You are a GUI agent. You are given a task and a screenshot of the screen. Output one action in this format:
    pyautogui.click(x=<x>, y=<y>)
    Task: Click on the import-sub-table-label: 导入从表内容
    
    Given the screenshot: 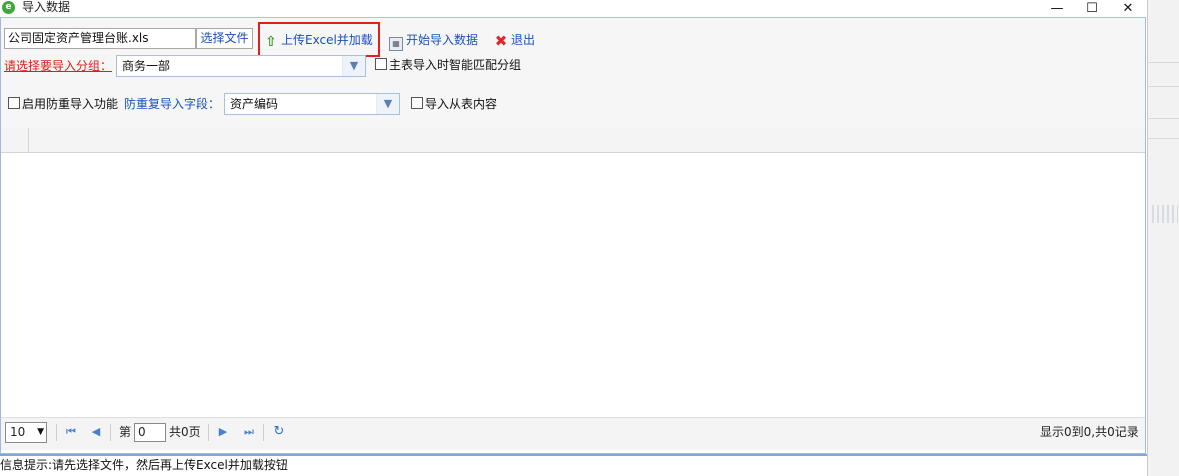 What is the action you would take?
    pyautogui.click(x=461, y=104)
    